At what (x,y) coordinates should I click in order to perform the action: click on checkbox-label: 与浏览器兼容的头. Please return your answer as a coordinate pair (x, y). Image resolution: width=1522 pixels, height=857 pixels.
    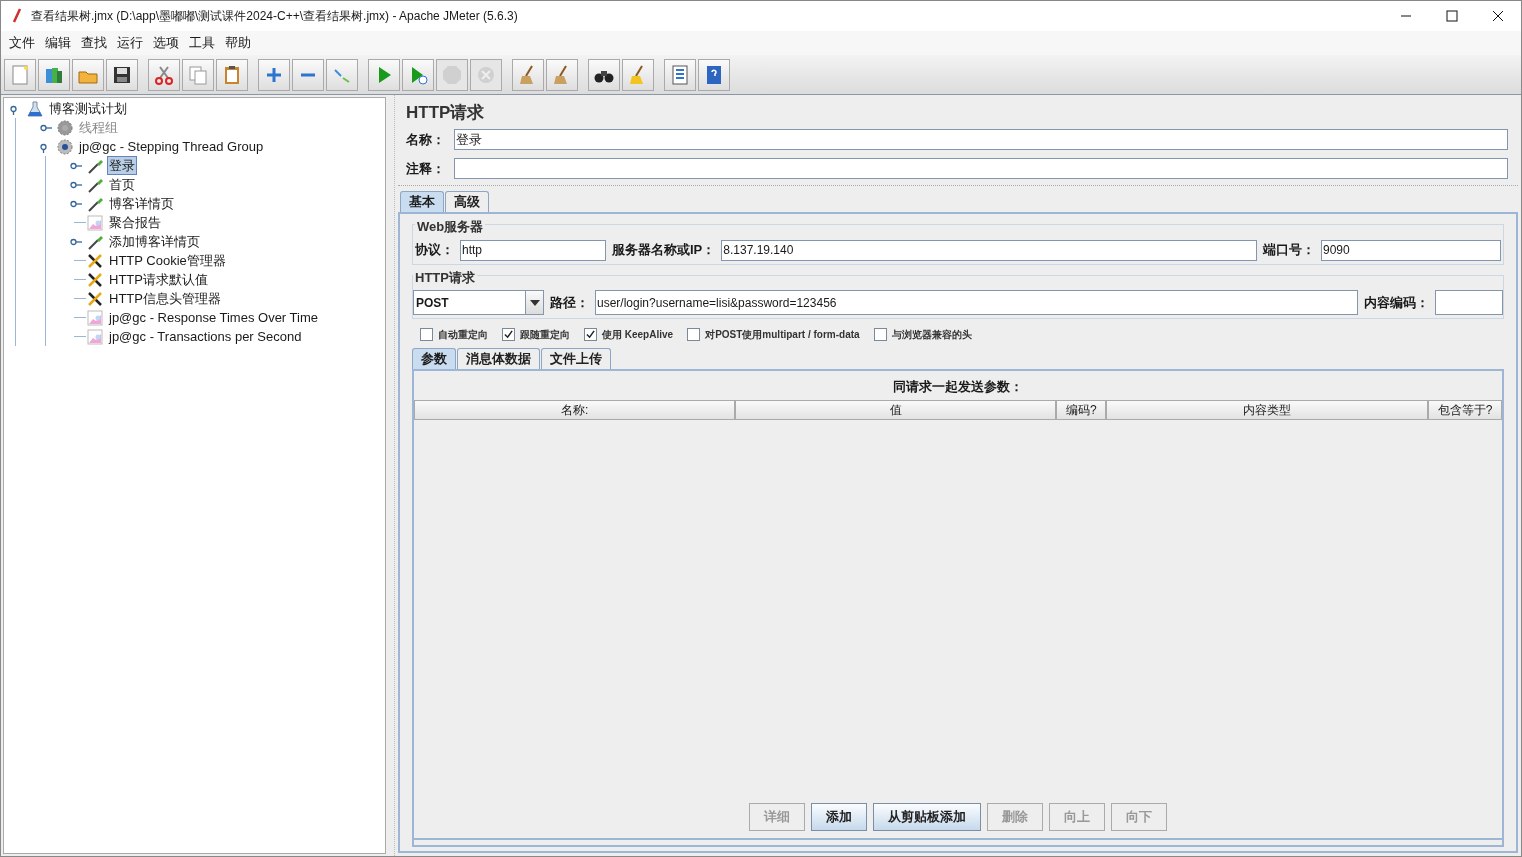
    Looking at the image, I should click on (931, 335).